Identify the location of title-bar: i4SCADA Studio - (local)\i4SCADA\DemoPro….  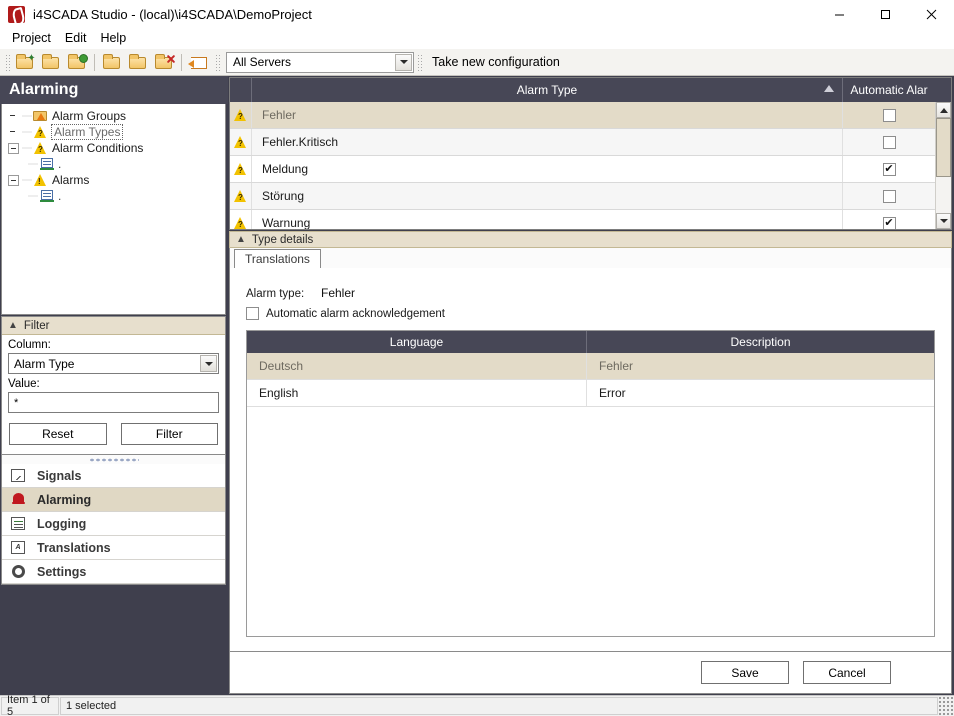
(477, 14).